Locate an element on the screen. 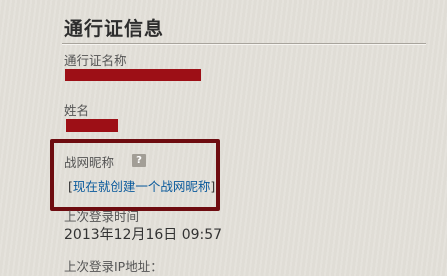  section-title: 通行证信息 is located at coordinates (114, 29).